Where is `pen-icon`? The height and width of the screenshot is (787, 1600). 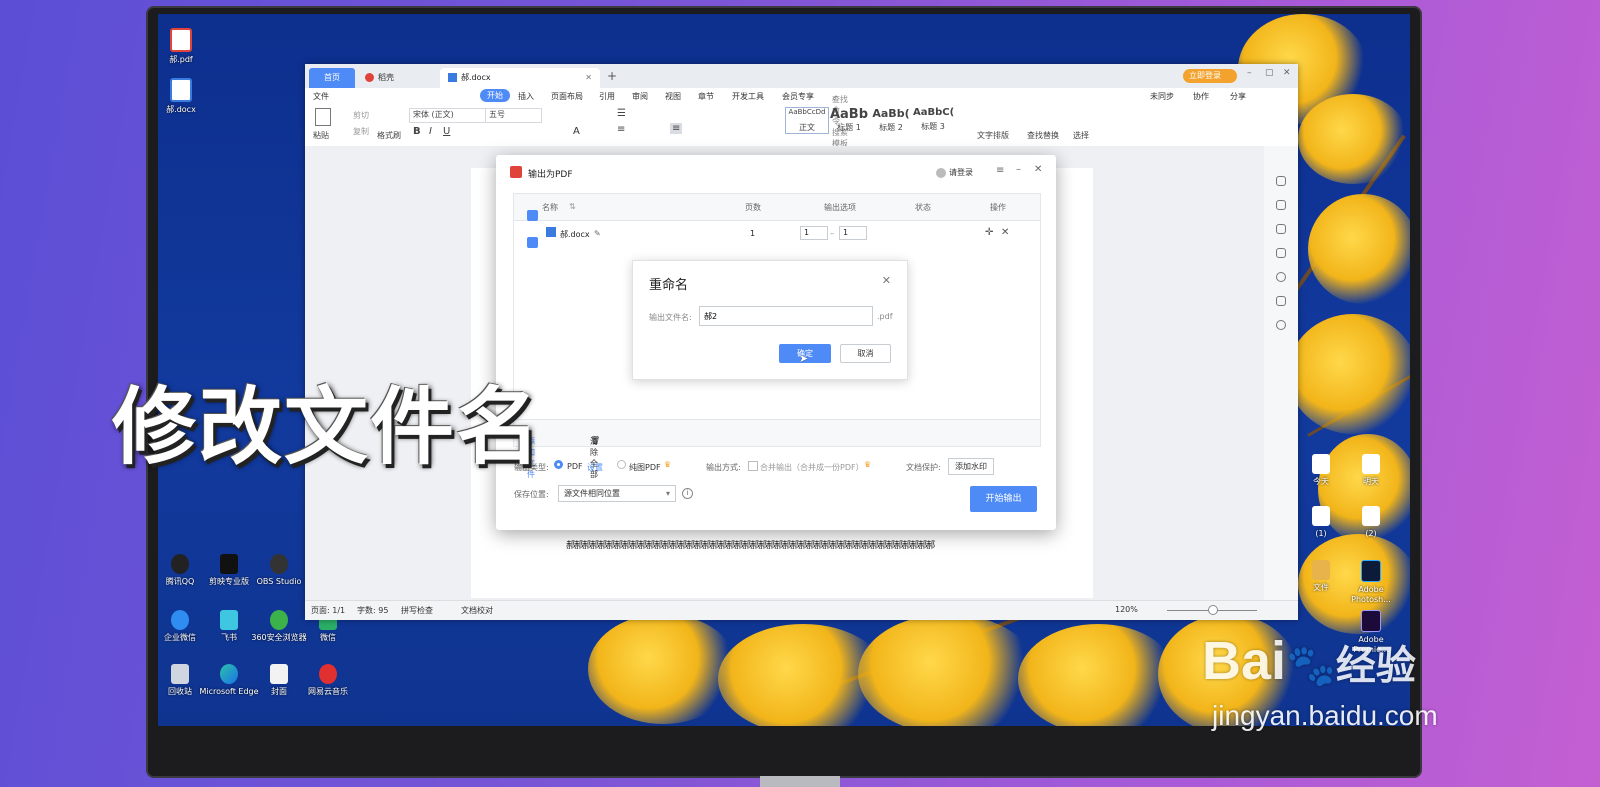
pen-icon is located at coordinates (1281, 205).